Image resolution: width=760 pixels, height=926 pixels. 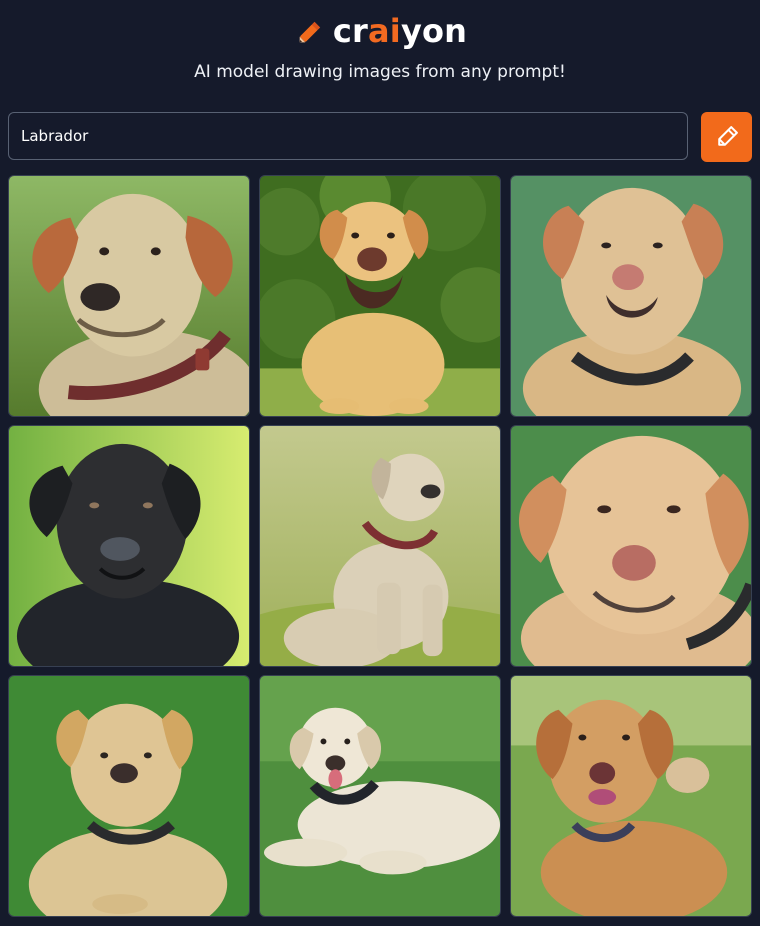 I want to click on draw-button, so click(x=726, y=137).